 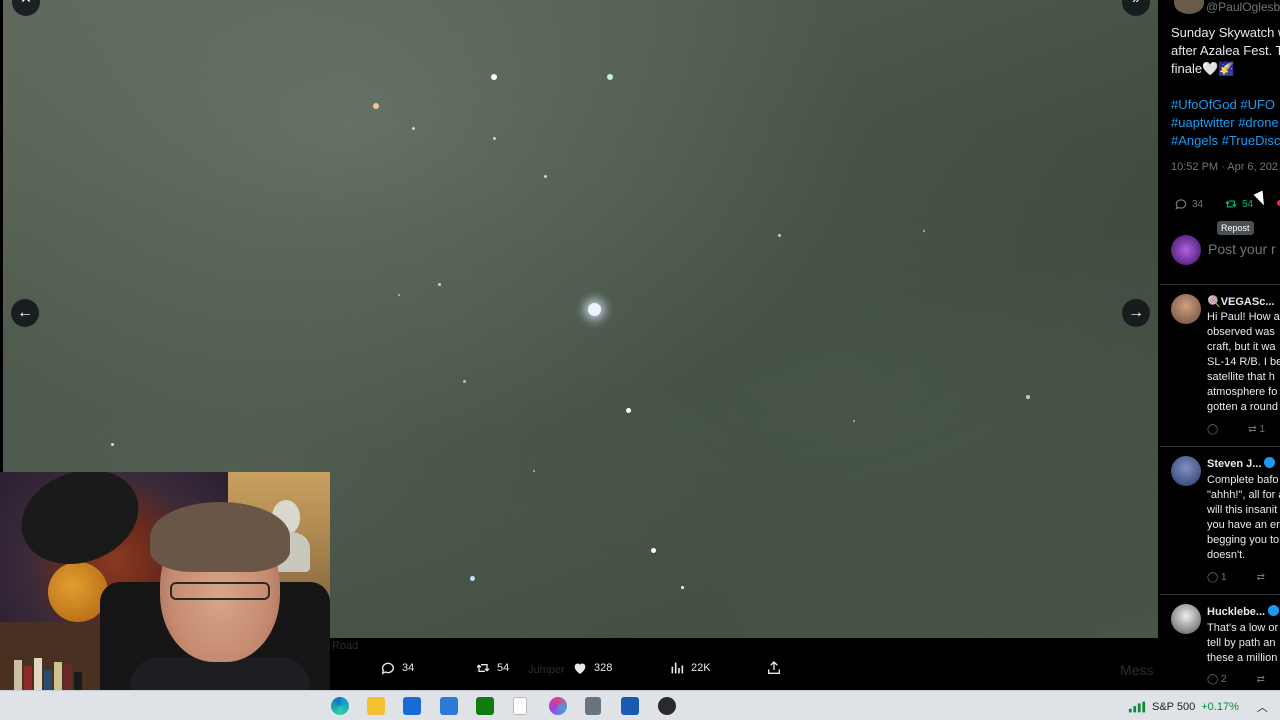 I want to click on reply-button: 34, so click(x=397, y=668).